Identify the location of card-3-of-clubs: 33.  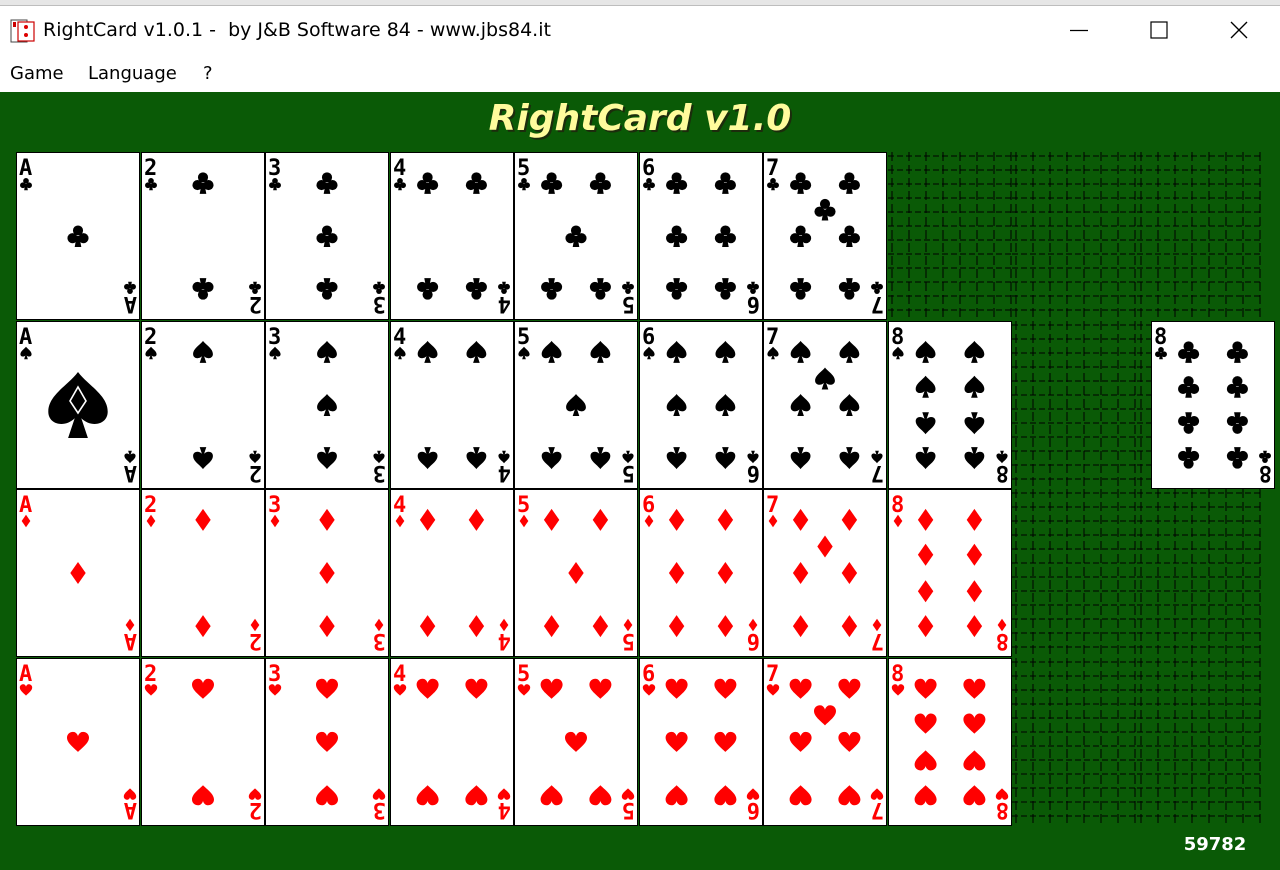
(327, 236).